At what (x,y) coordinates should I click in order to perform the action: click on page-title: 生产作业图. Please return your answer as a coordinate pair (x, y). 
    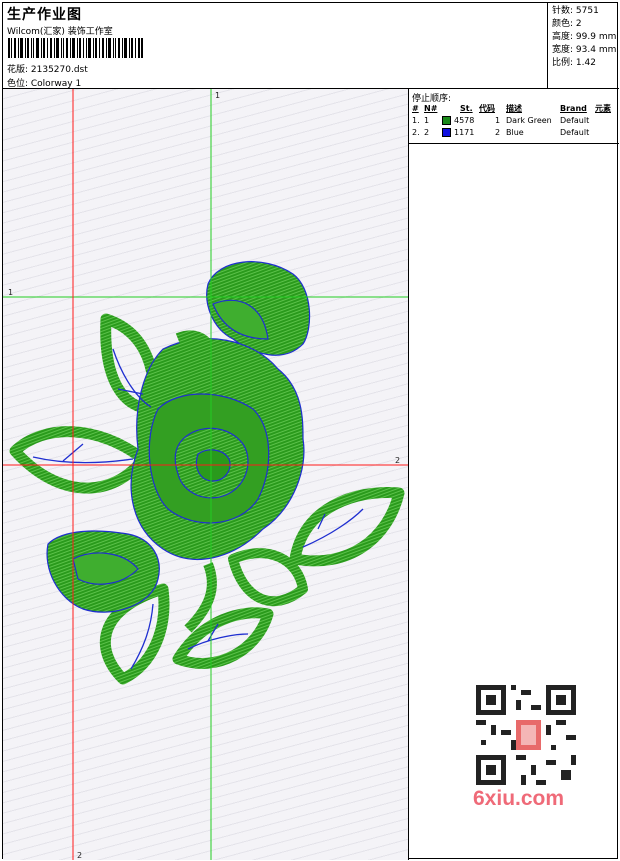
    Looking at the image, I should click on (44, 15).